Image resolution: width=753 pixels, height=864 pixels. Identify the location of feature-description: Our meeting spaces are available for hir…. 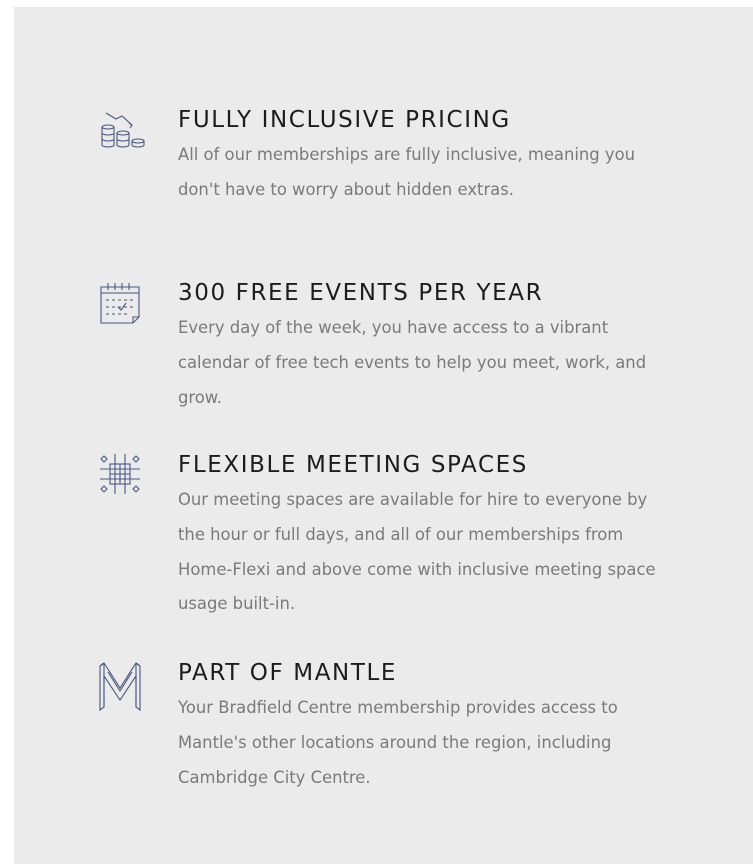
(417, 552).